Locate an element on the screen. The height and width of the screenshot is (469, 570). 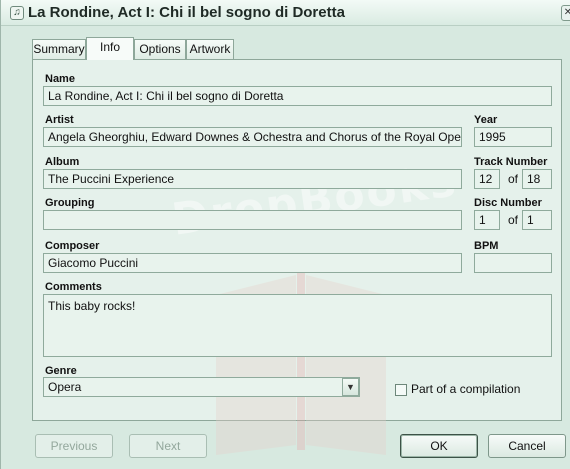
ok-button: OK is located at coordinates (439, 446).